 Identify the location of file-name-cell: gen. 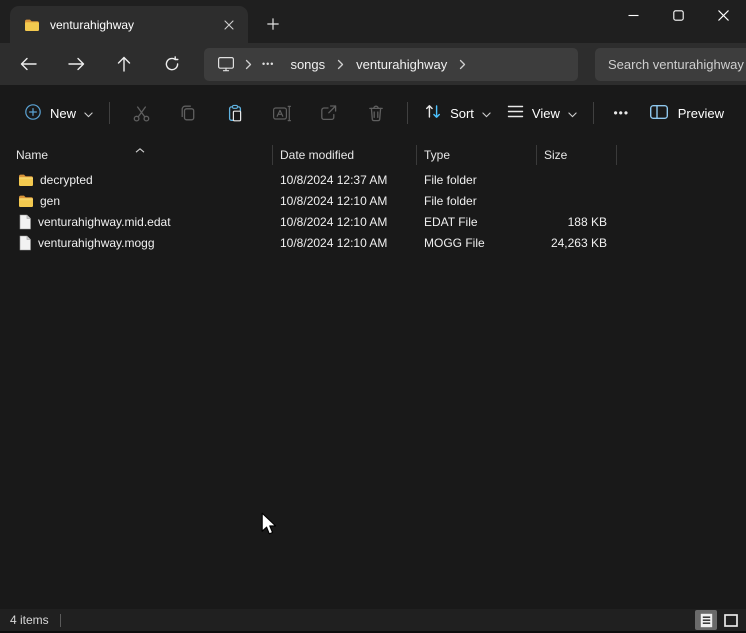
(136, 201).